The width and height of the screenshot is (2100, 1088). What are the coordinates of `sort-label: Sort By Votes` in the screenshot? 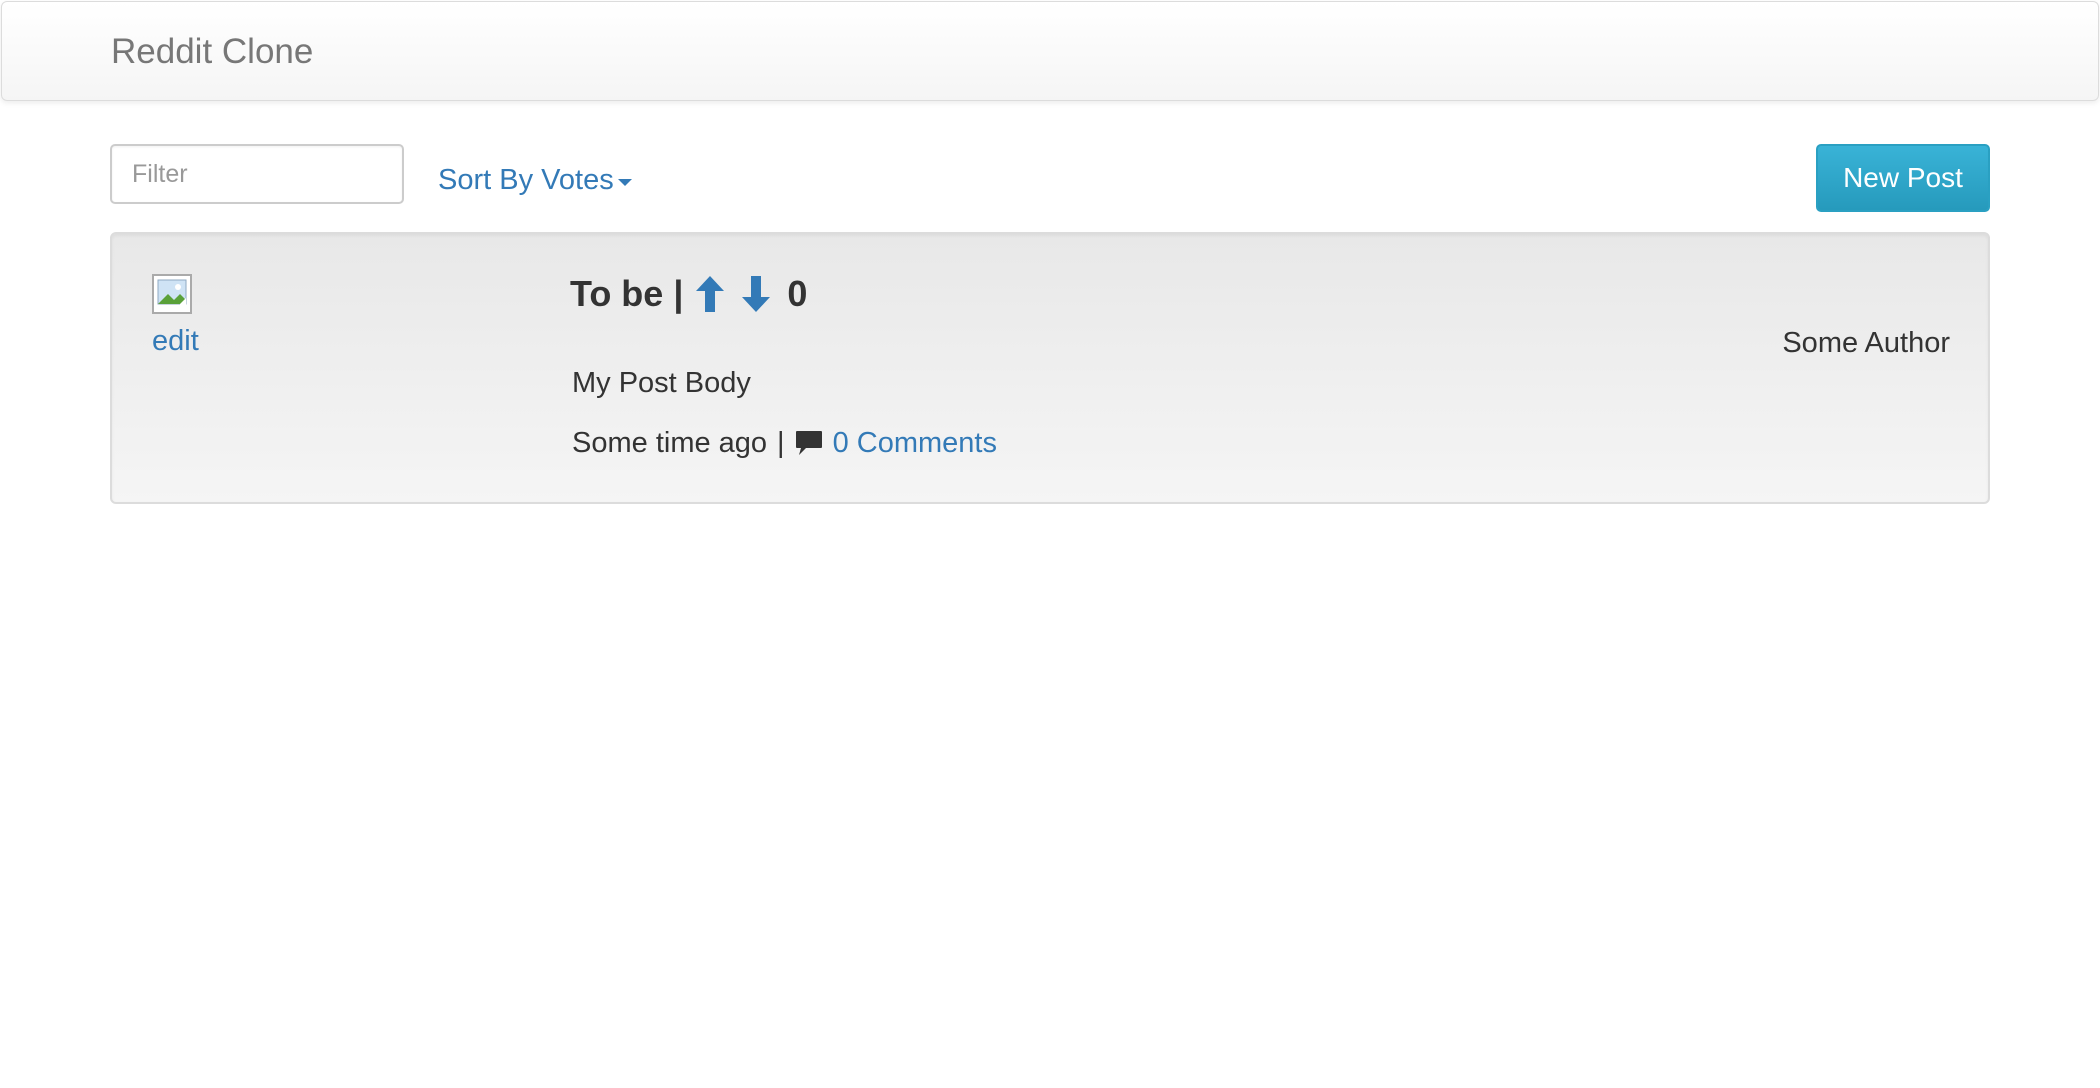 It's located at (526, 180).